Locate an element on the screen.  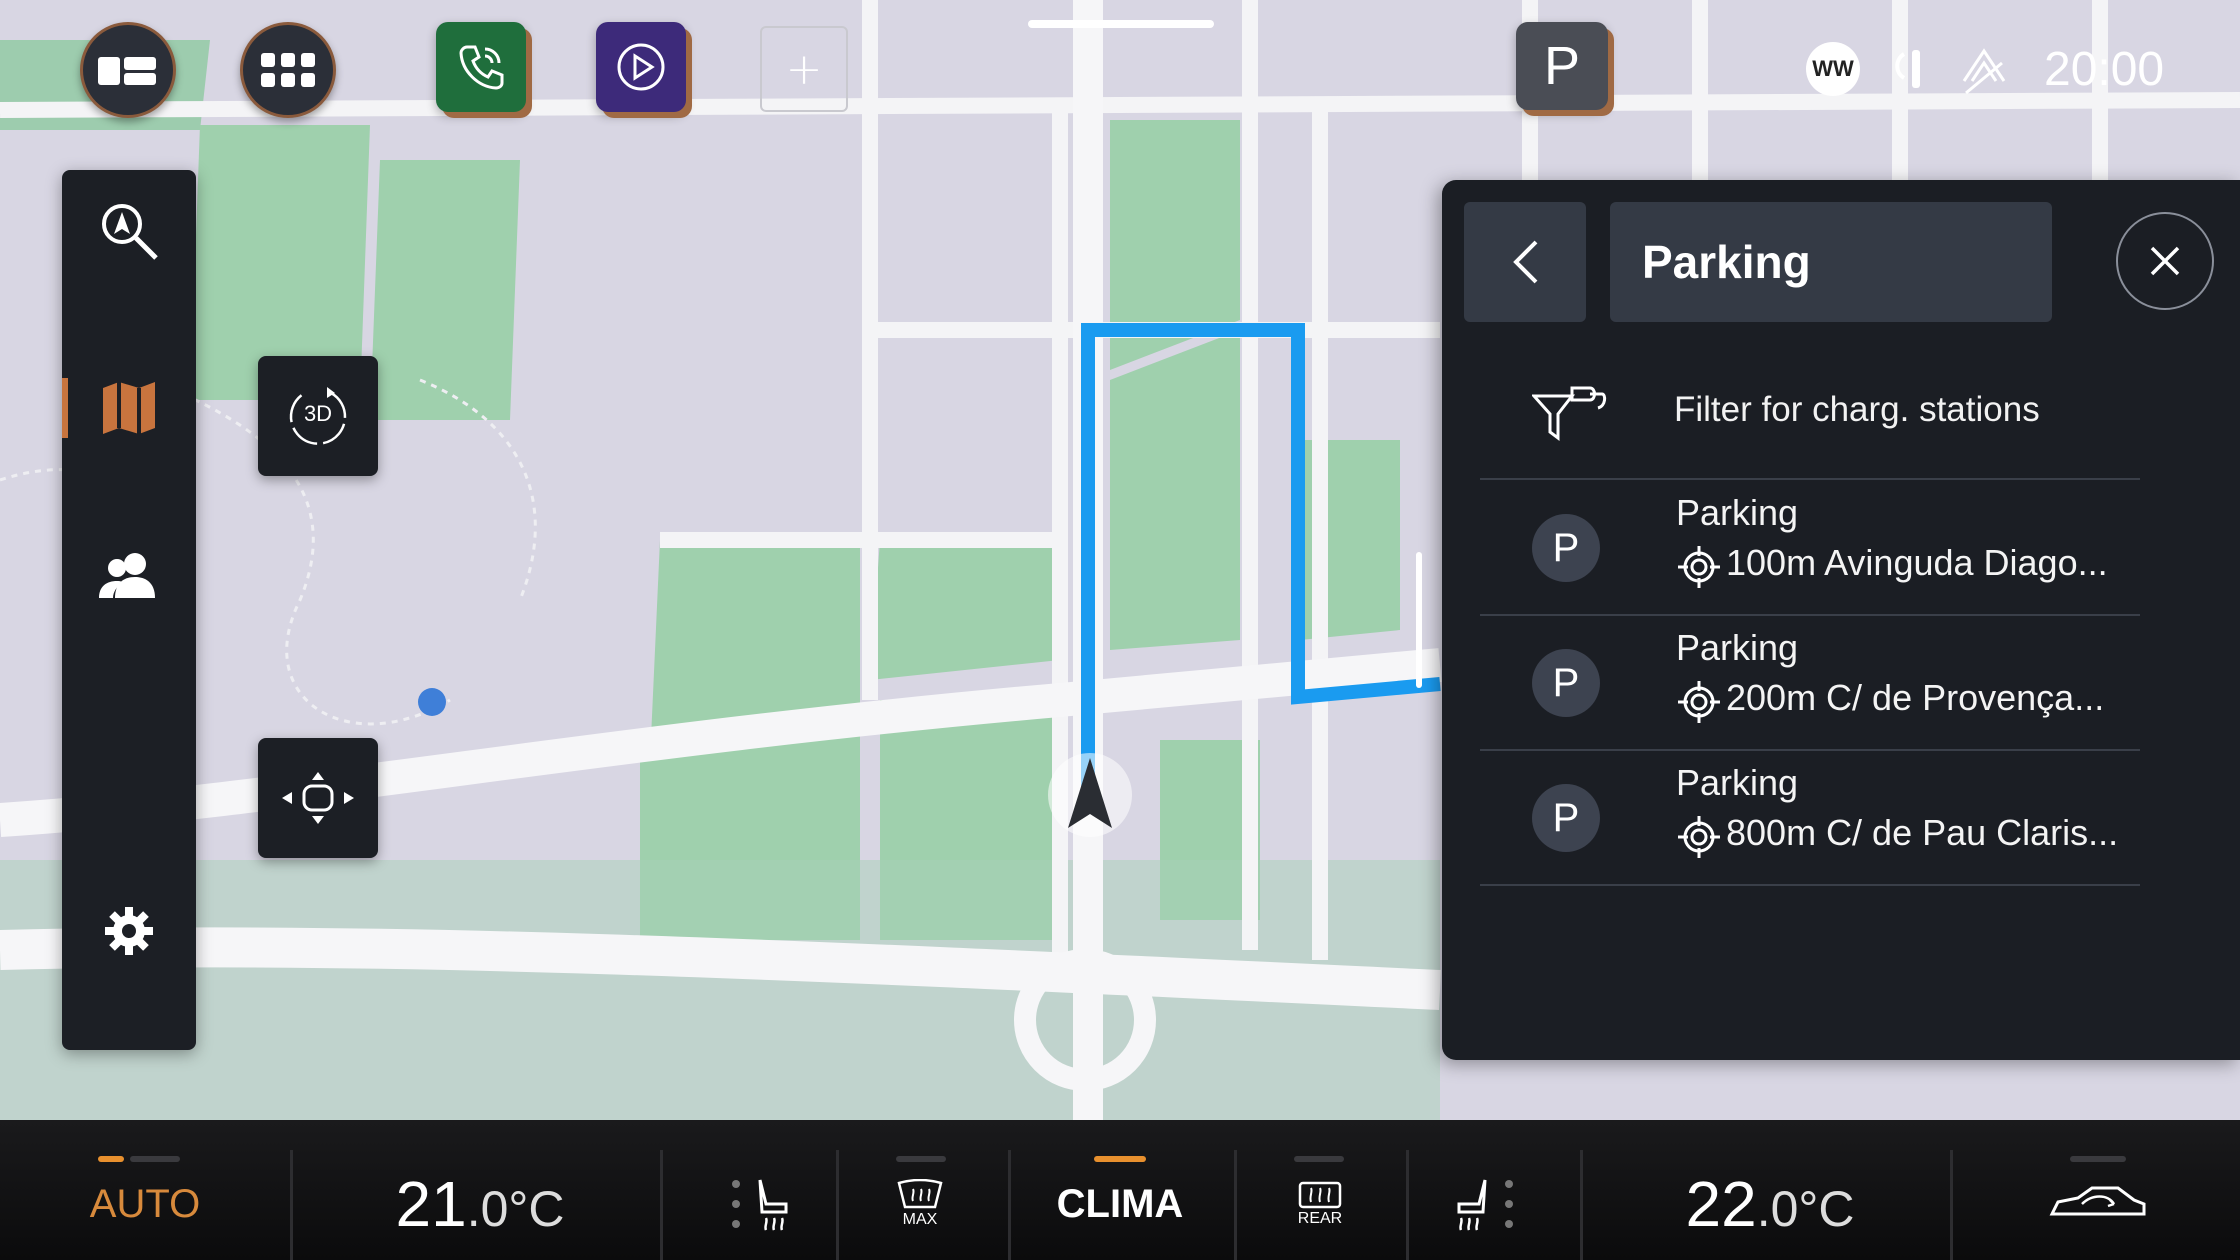
right-seat-heat-button is located at coordinates (1480, 1204).